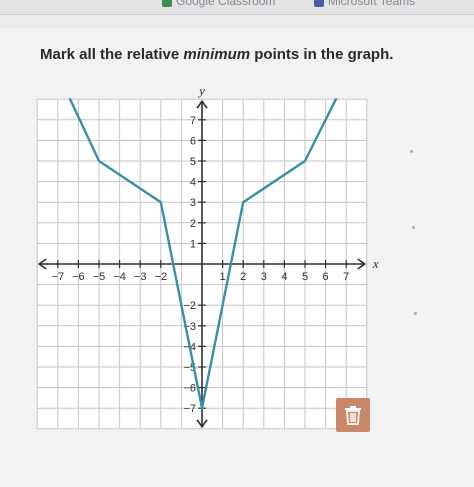 Image resolution: width=474 pixels, height=487 pixels. What do you see at coordinates (193, 121) in the screenshot?
I see `y-tick-label: 7` at bounding box center [193, 121].